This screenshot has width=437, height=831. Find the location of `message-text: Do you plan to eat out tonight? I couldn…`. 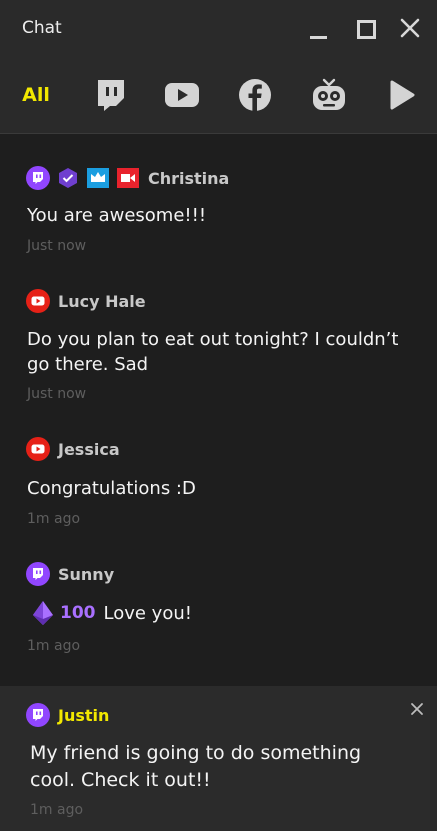

message-text: Do you plan to eat out tonight? I couldn… is located at coordinates (213, 352).